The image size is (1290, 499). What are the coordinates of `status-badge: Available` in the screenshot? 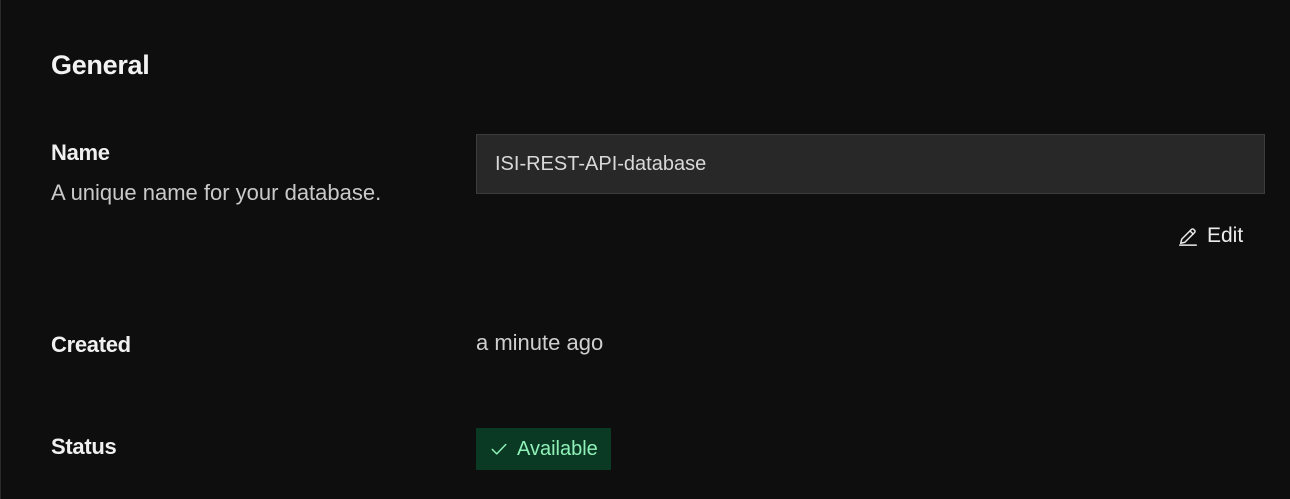 It's located at (543, 449).